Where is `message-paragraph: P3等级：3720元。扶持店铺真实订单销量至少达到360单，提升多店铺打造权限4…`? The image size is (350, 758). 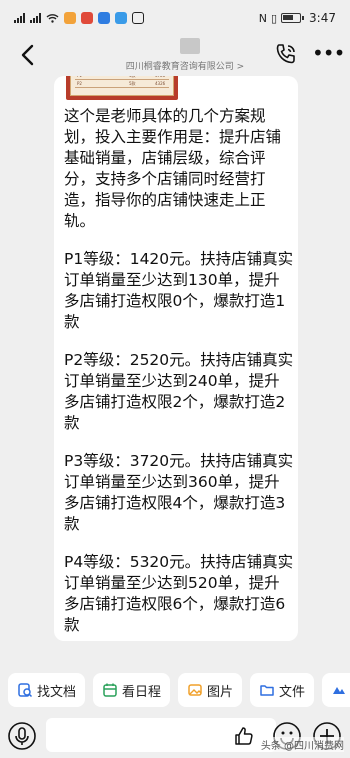
message-paragraph: P3等级：3720元。扶持店铺真实订单销量至少达到360单，提升多店铺打造权限4… is located at coordinates (179, 492).